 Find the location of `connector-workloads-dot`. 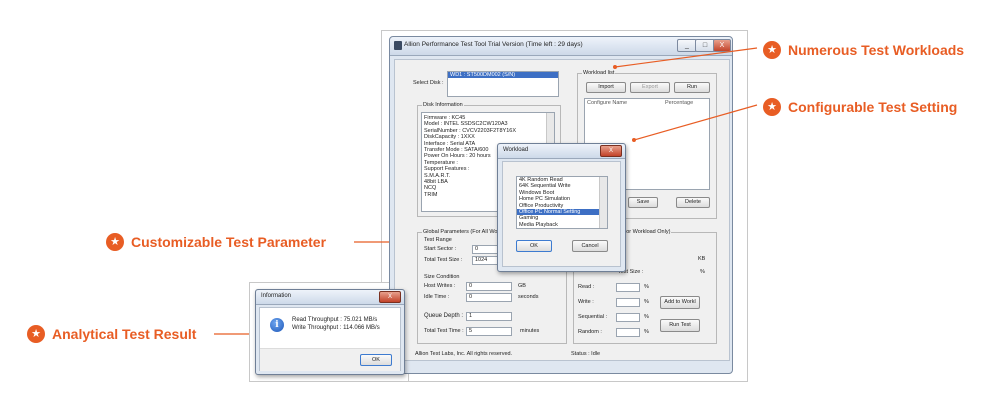

connector-workloads-dot is located at coordinates (615, 67).